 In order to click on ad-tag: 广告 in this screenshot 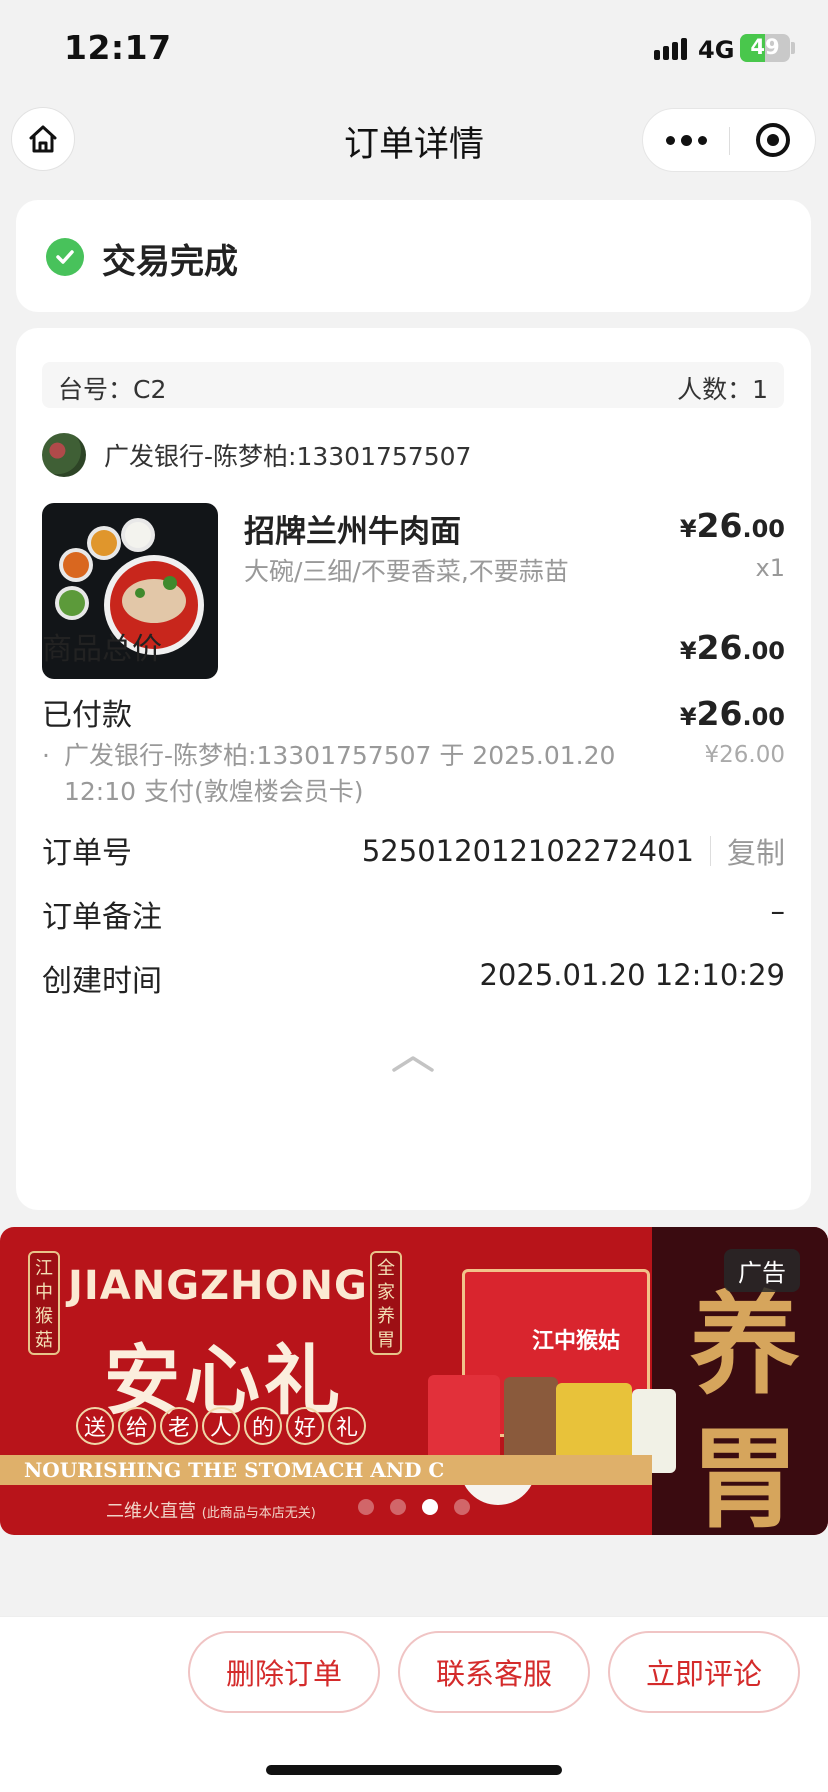, I will do `click(762, 1270)`.